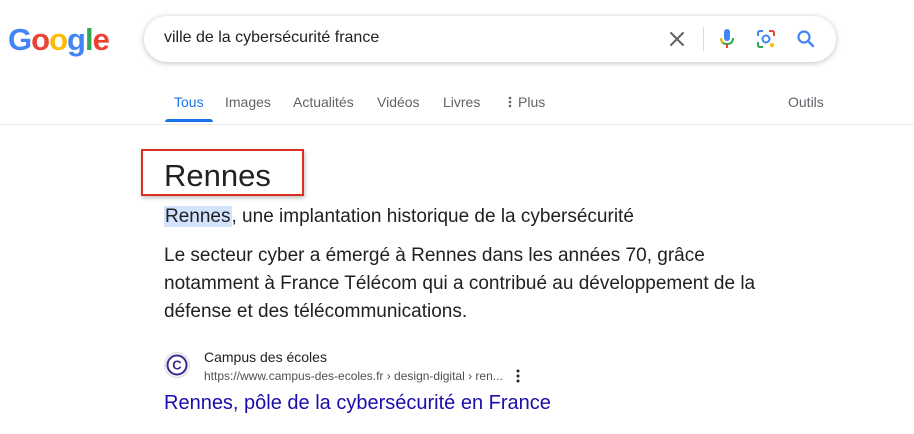 This screenshot has height=434, width=914. I want to click on source-site-name: Campus des écoles, so click(265, 357).